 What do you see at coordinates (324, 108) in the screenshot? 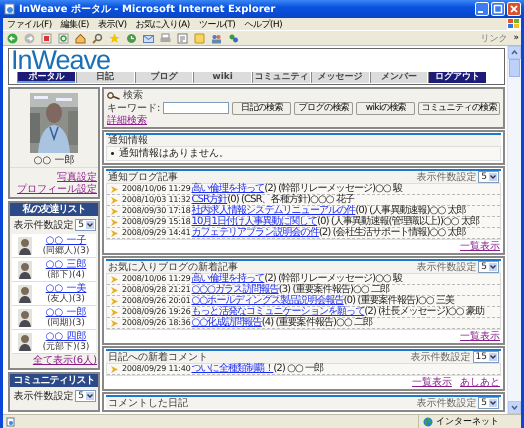
I see `search-button: ブログの検索` at bounding box center [324, 108].